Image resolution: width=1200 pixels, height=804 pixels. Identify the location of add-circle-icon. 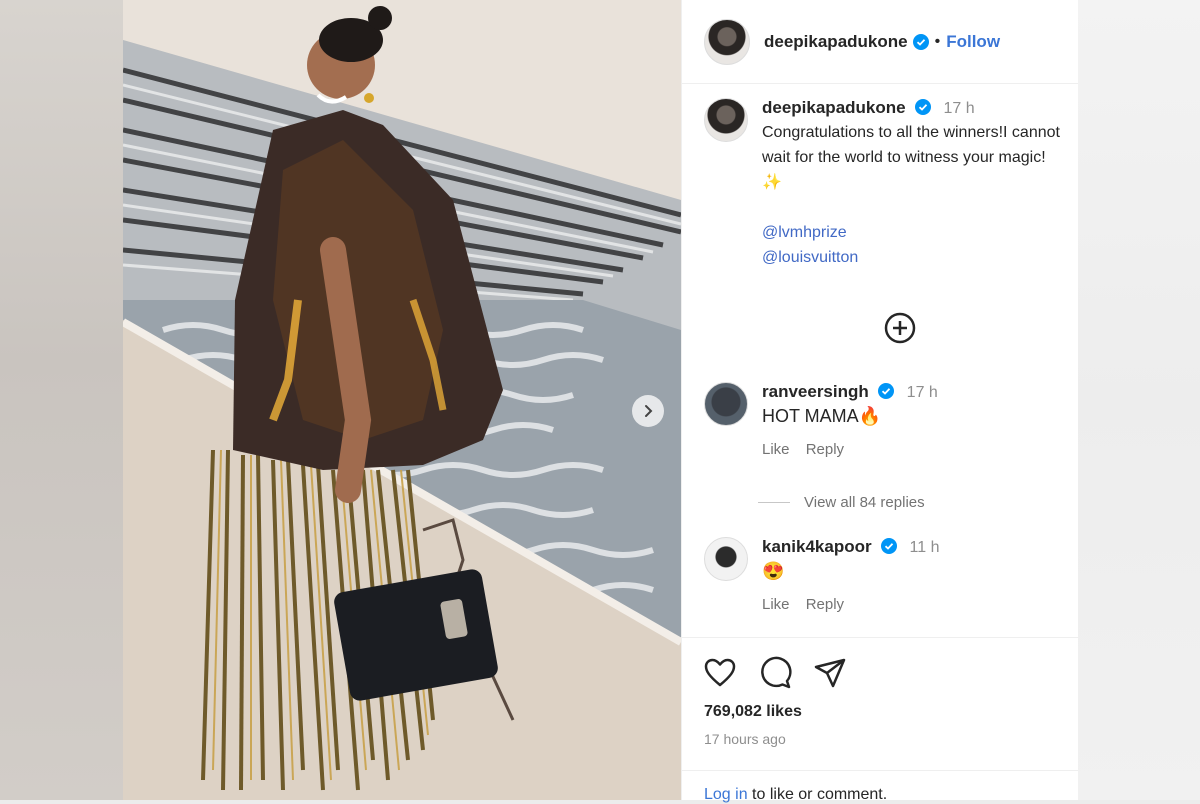
(900, 328).